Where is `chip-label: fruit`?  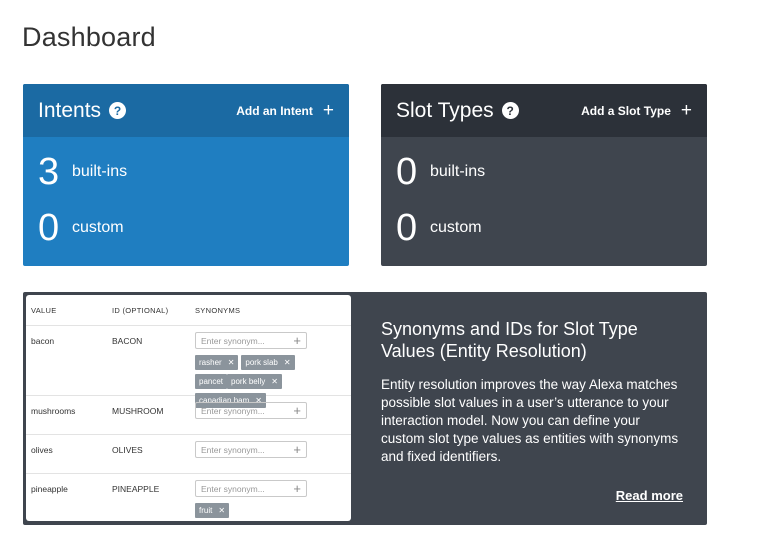 chip-label: fruit is located at coordinates (206, 510).